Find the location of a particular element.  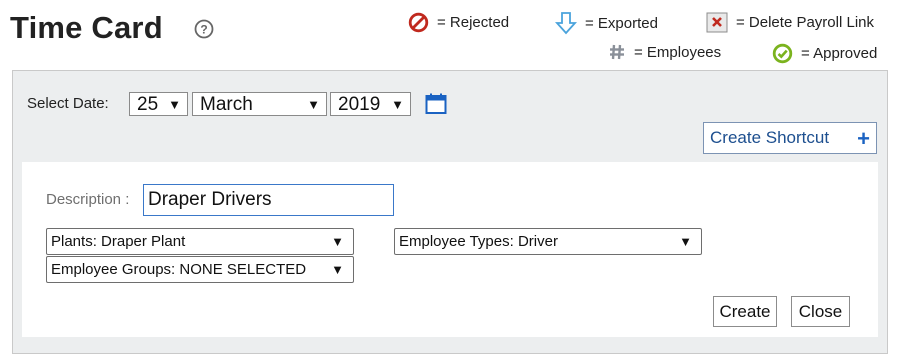

employee-groups-select: Employee Groups: NONE SELECTED ▼ is located at coordinates (200, 269).